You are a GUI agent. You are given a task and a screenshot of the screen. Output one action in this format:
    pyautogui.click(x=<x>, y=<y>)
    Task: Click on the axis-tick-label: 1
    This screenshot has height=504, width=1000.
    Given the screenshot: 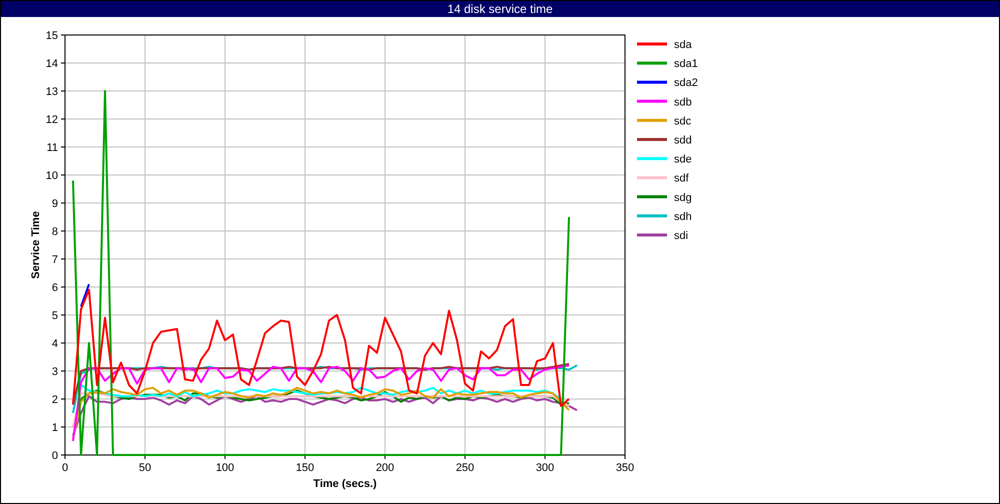 What is the action you would take?
    pyautogui.click(x=55, y=428)
    